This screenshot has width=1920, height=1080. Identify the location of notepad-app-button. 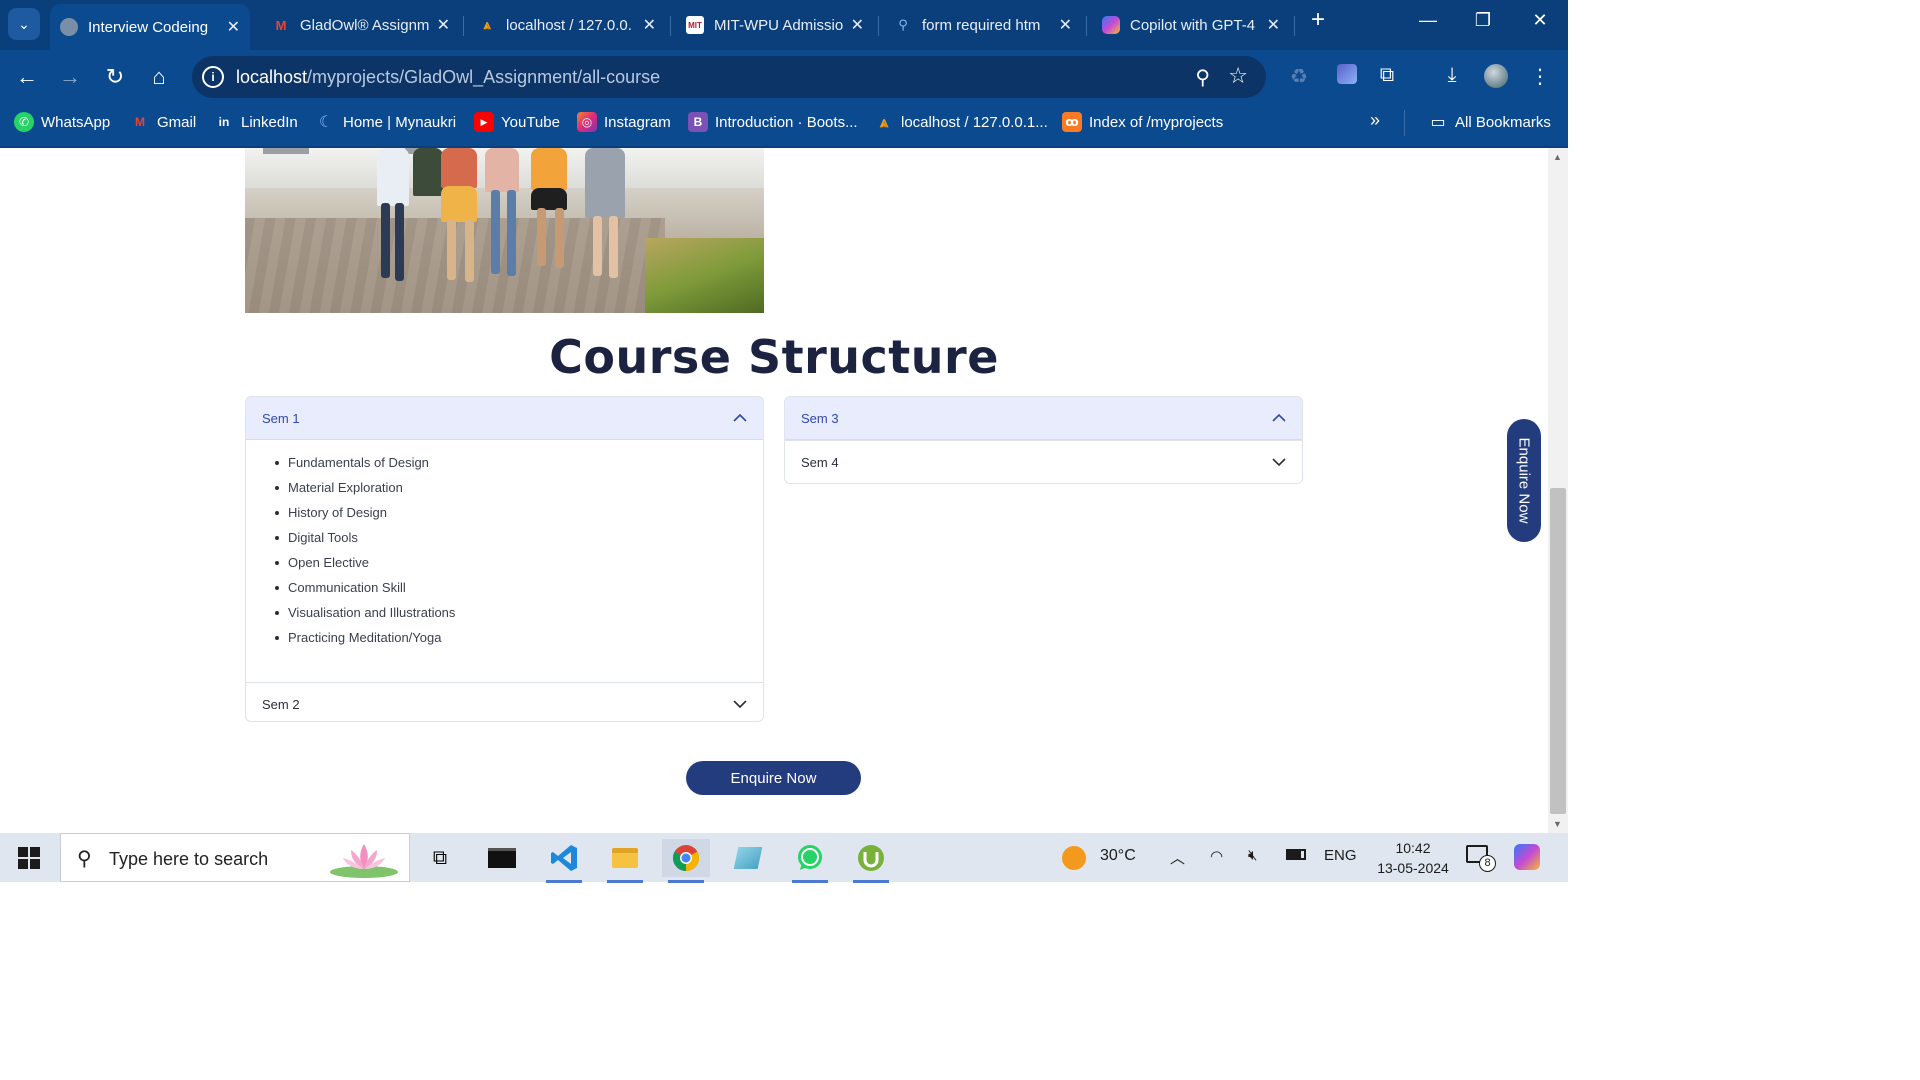
(748, 858).